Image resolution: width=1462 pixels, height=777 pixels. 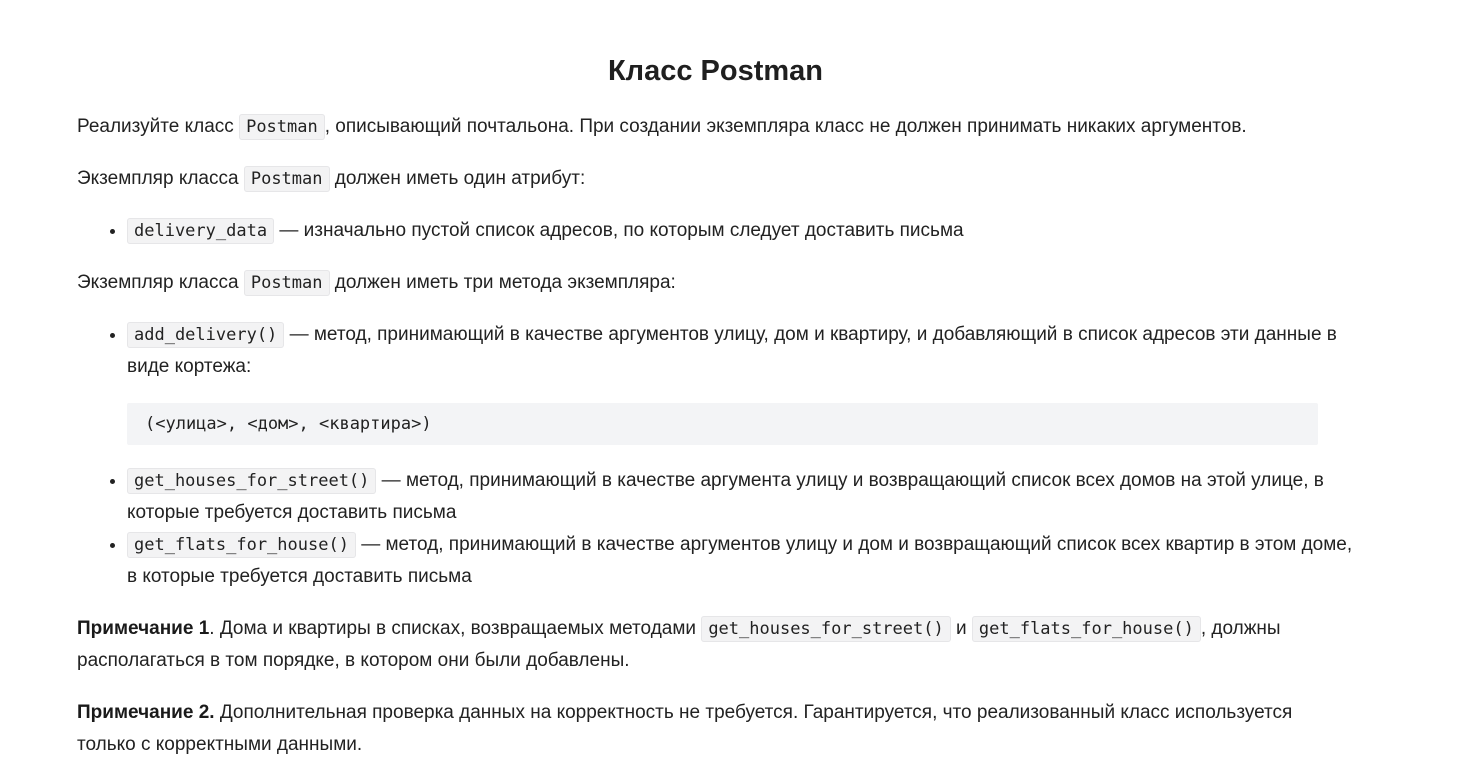 I want to click on inline-code-method: add_delivery(), so click(x=206, y=335).